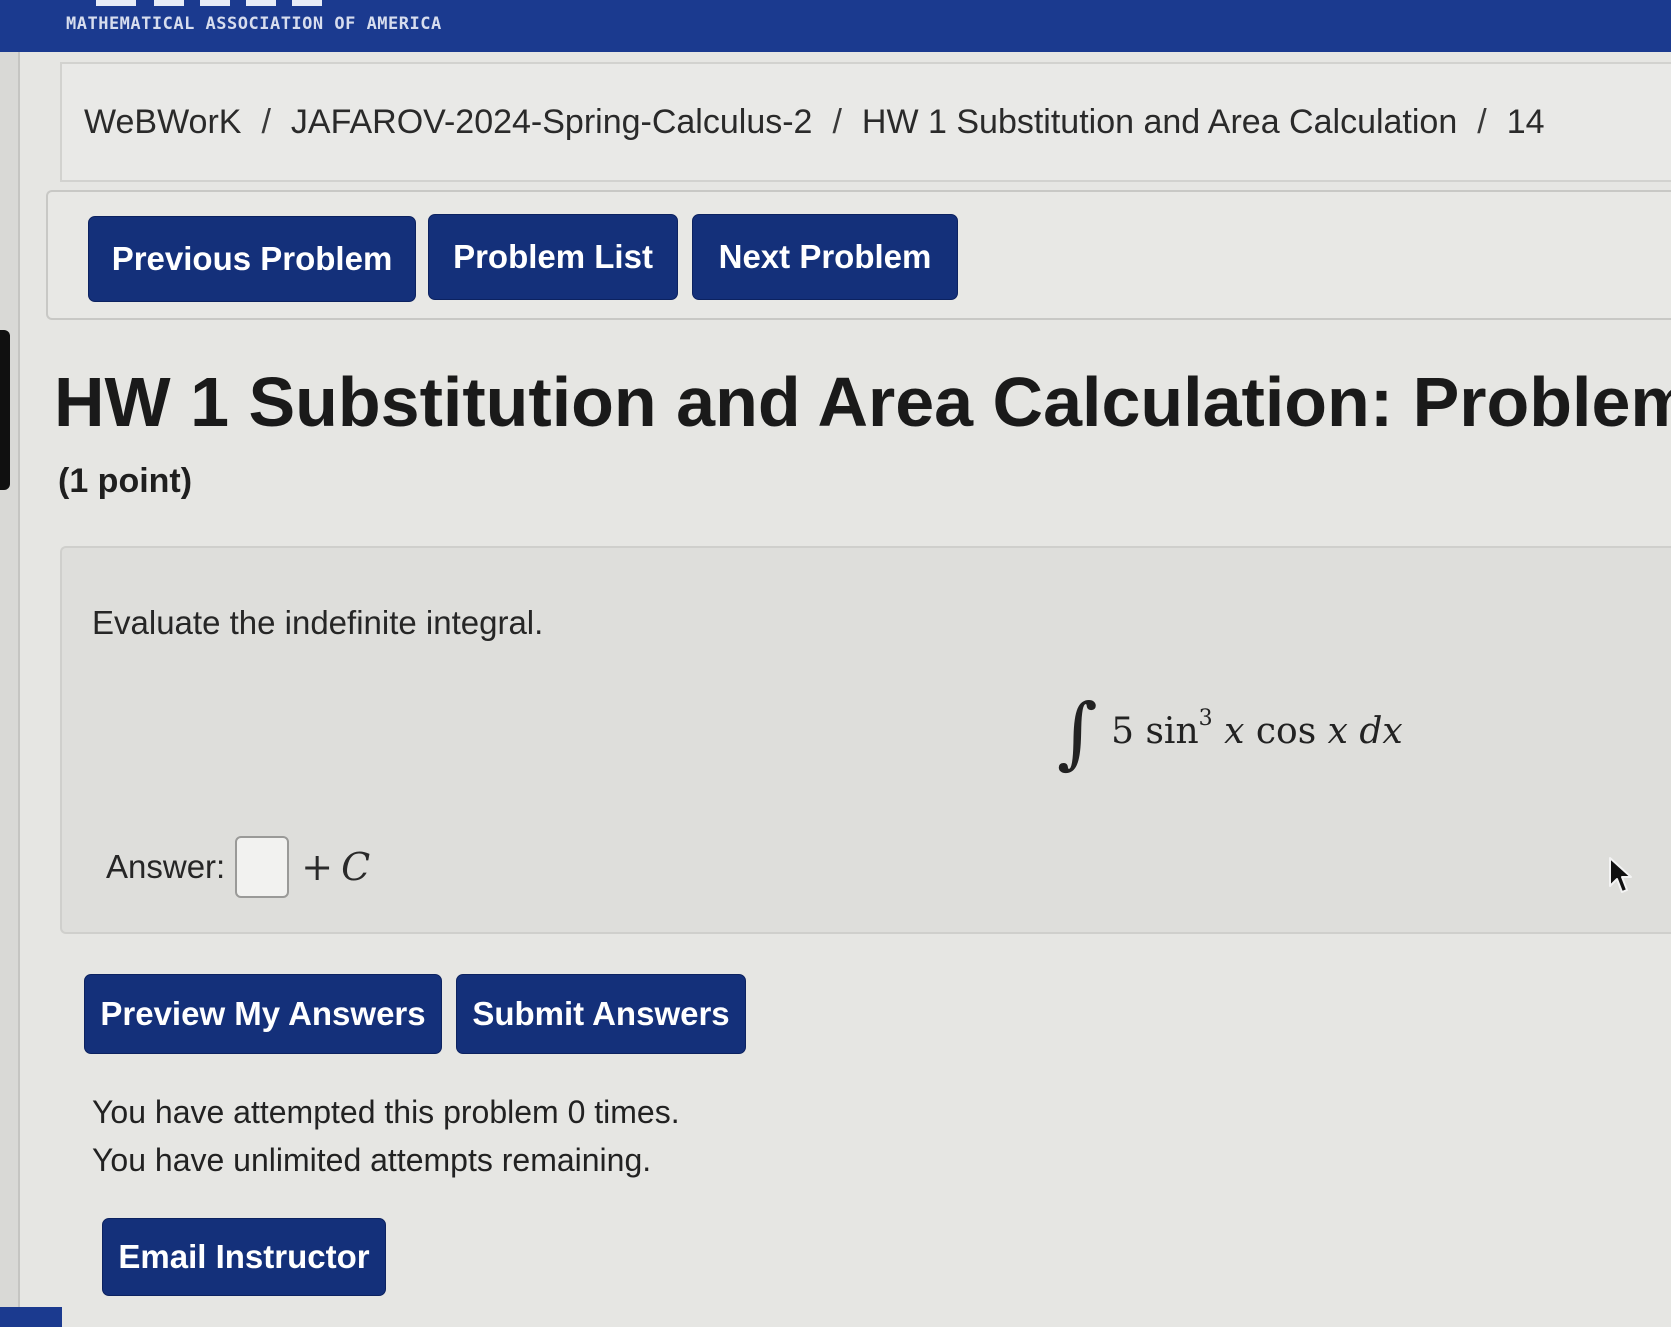 The height and width of the screenshot is (1327, 1671). I want to click on answer-row: Answer: + C, so click(238, 867).